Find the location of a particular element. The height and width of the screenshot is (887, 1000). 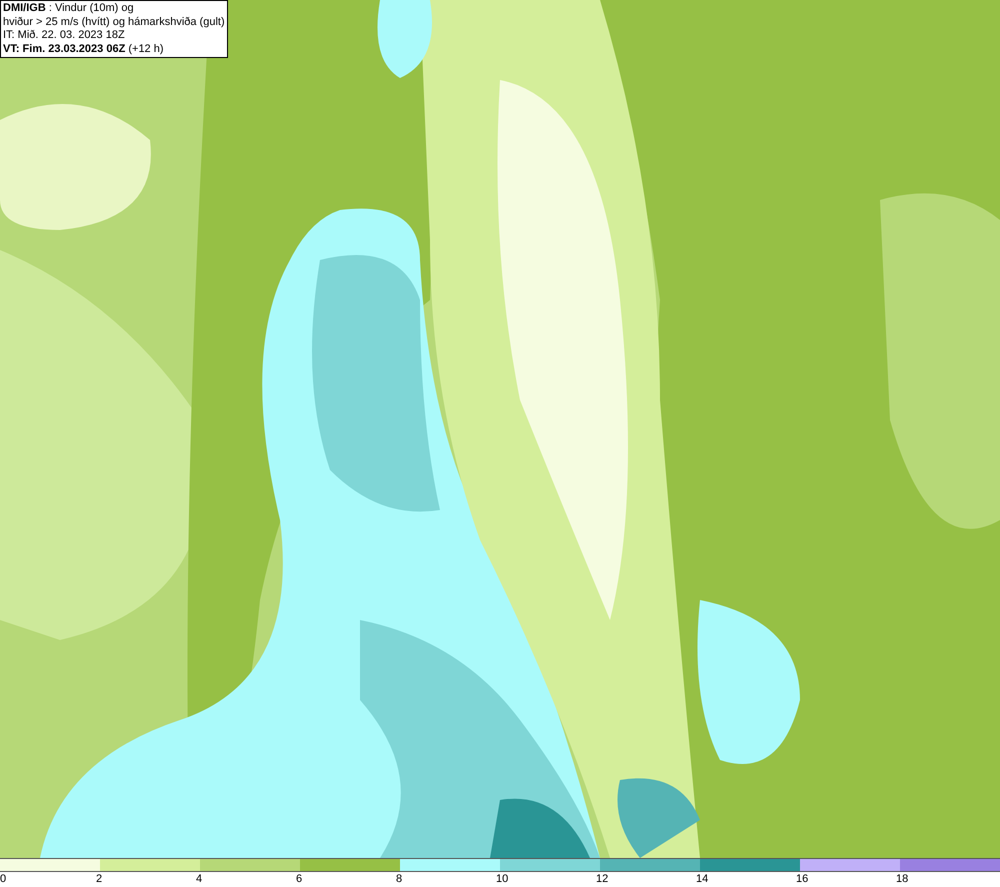

scale-label: 4 is located at coordinates (199, 879).